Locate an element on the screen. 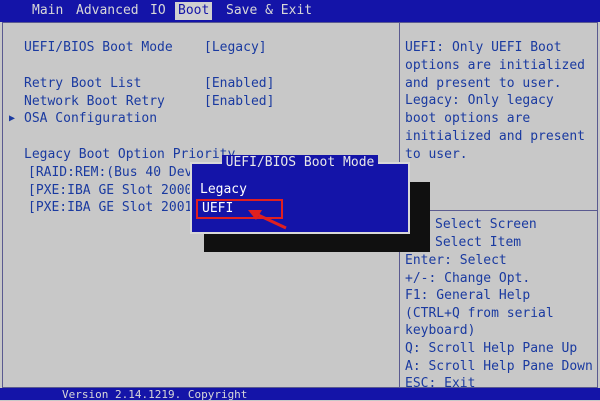 Image resolution: width=600 pixels, height=401 pixels. tab-io: IO is located at coordinates (158, 11).